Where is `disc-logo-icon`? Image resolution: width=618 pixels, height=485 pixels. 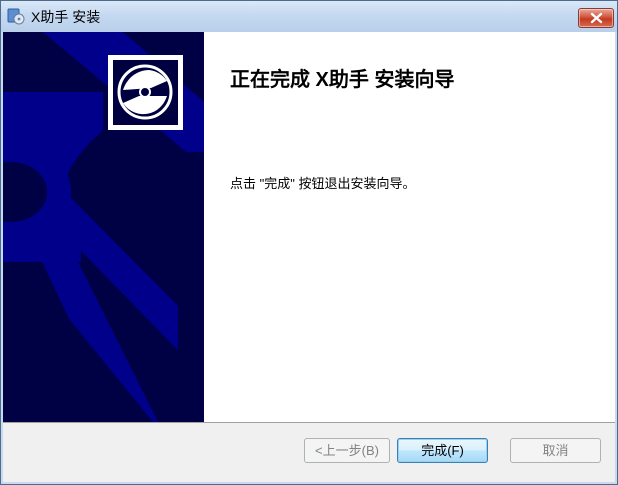 disc-logo-icon is located at coordinates (145, 92).